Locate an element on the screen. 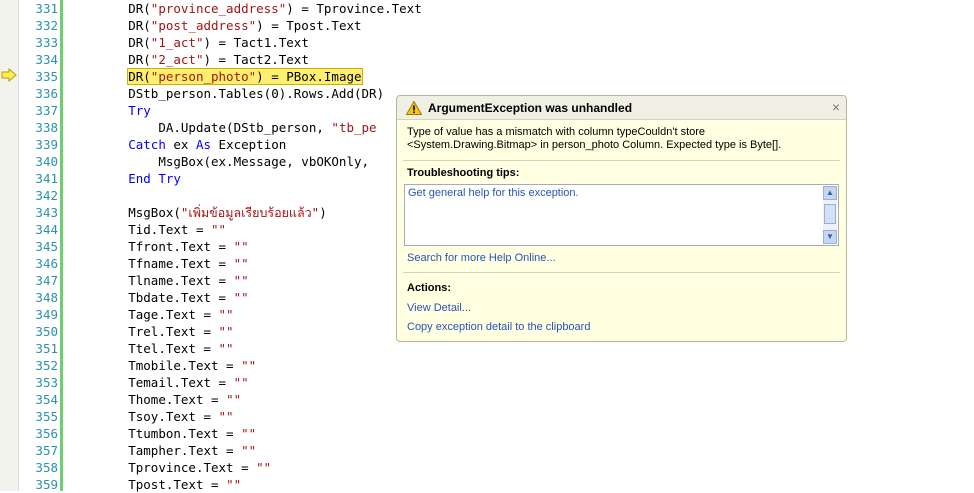 The width and height of the screenshot is (974, 493). line-number: 337 is located at coordinates (46, 110).